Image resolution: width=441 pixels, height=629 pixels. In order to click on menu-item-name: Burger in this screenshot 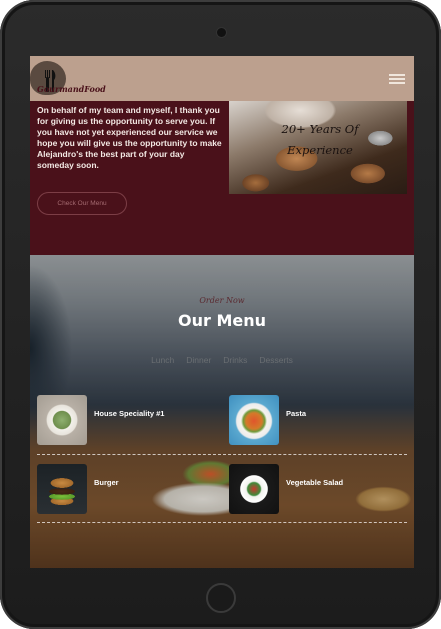, I will do `click(106, 482)`.